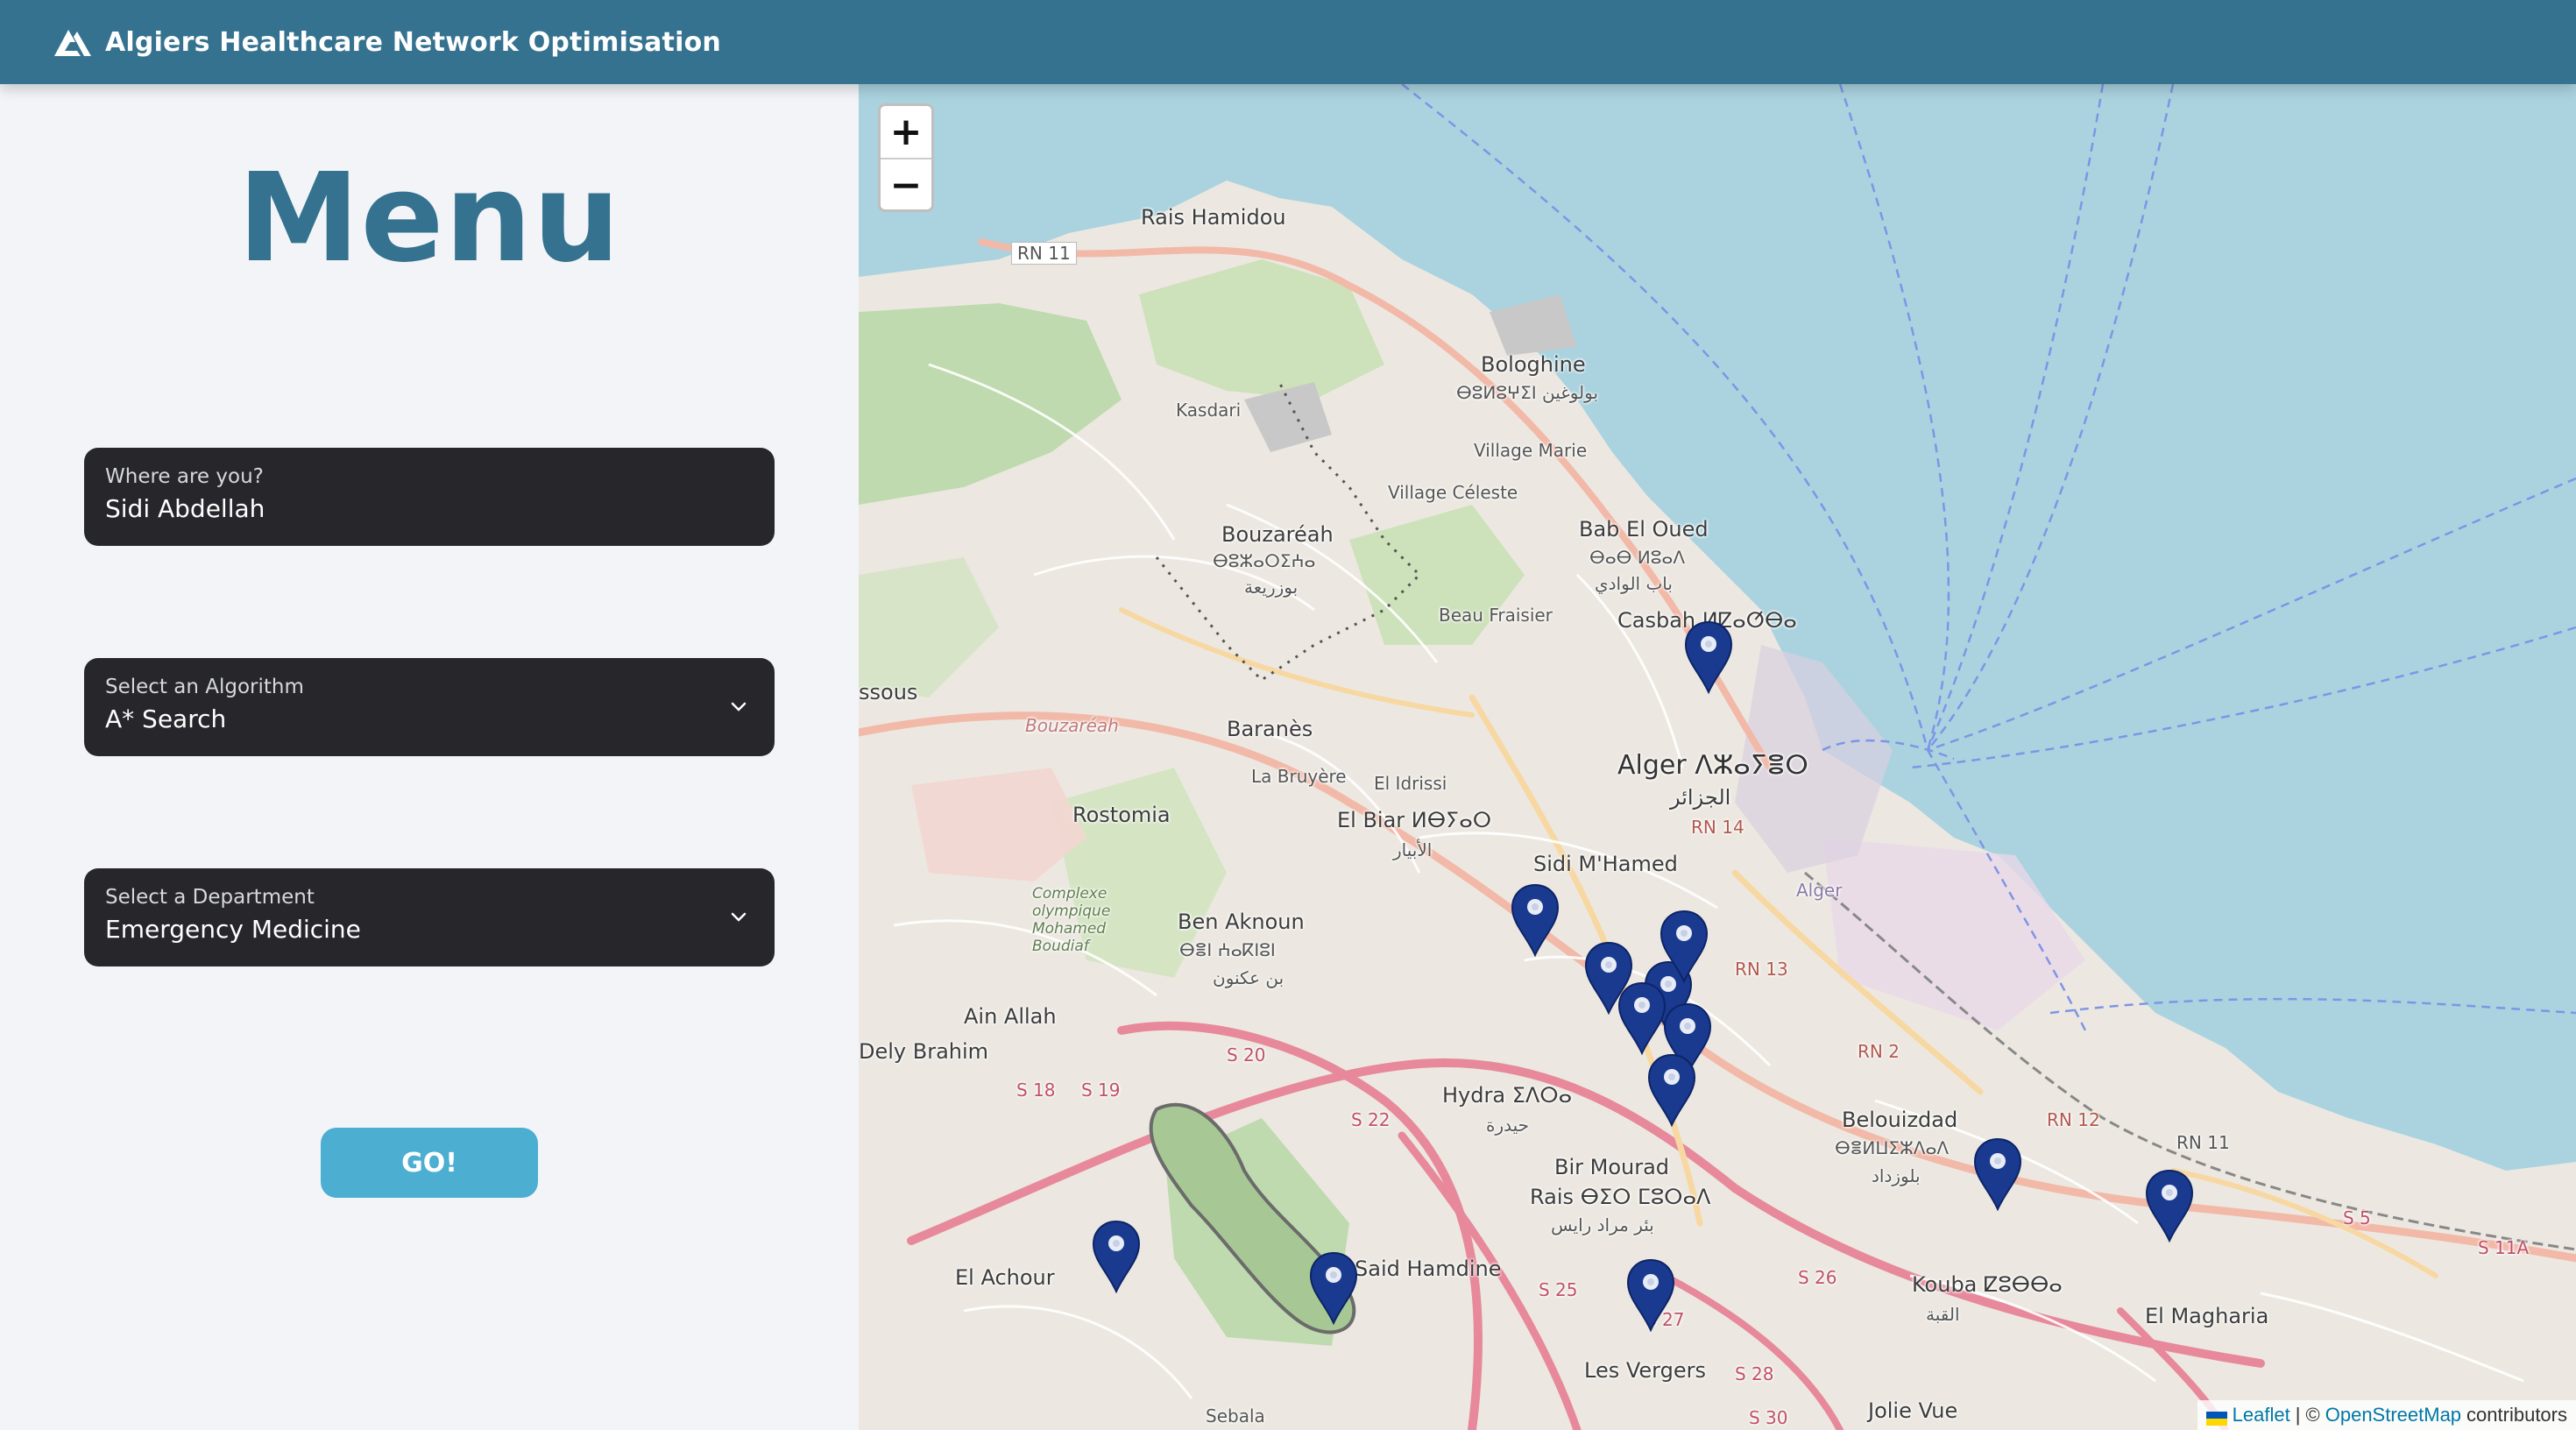 The image size is (2576, 1430). Describe the element at coordinates (1605, 864) in the screenshot. I see `place-label: Sidi M'Hamed` at that location.